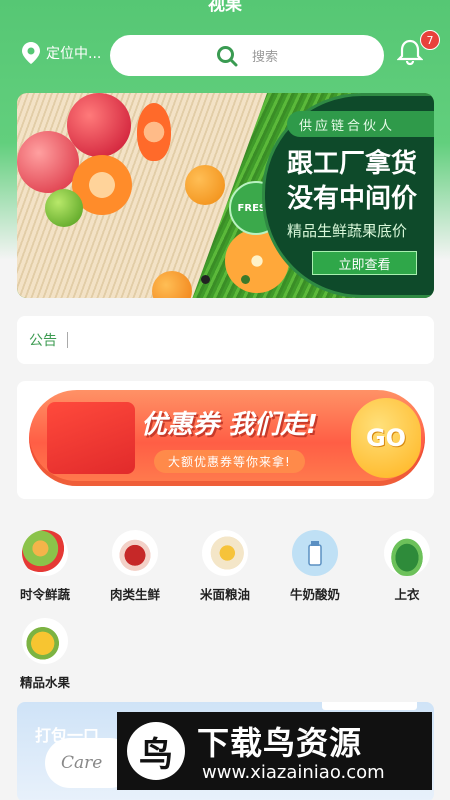 This screenshot has height=800, width=450. Describe the element at coordinates (67, 340) in the screenshot. I see `notice-divider` at that location.